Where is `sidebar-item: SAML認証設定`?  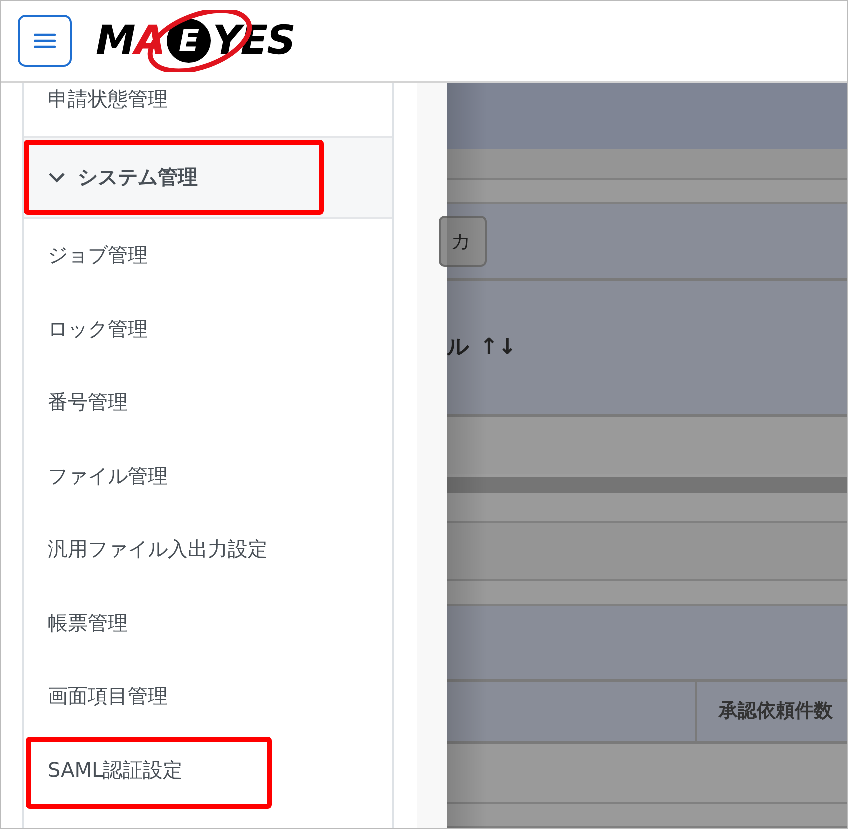 sidebar-item: SAML認証設定 is located at coordinates (116, 769).